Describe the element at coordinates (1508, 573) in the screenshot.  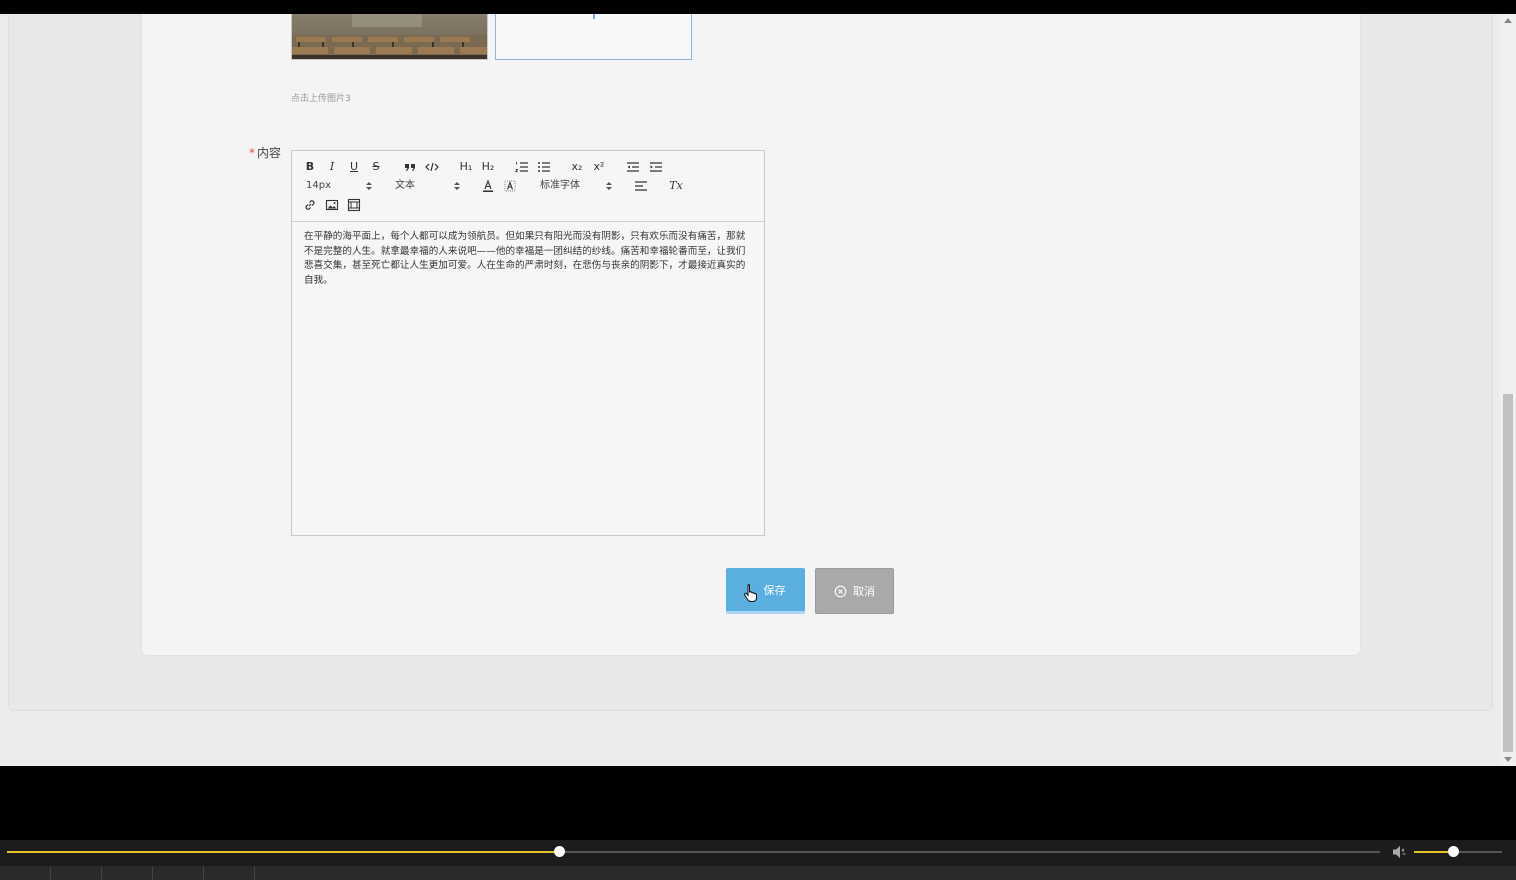
I see `scrollbar-thumb` at that location.